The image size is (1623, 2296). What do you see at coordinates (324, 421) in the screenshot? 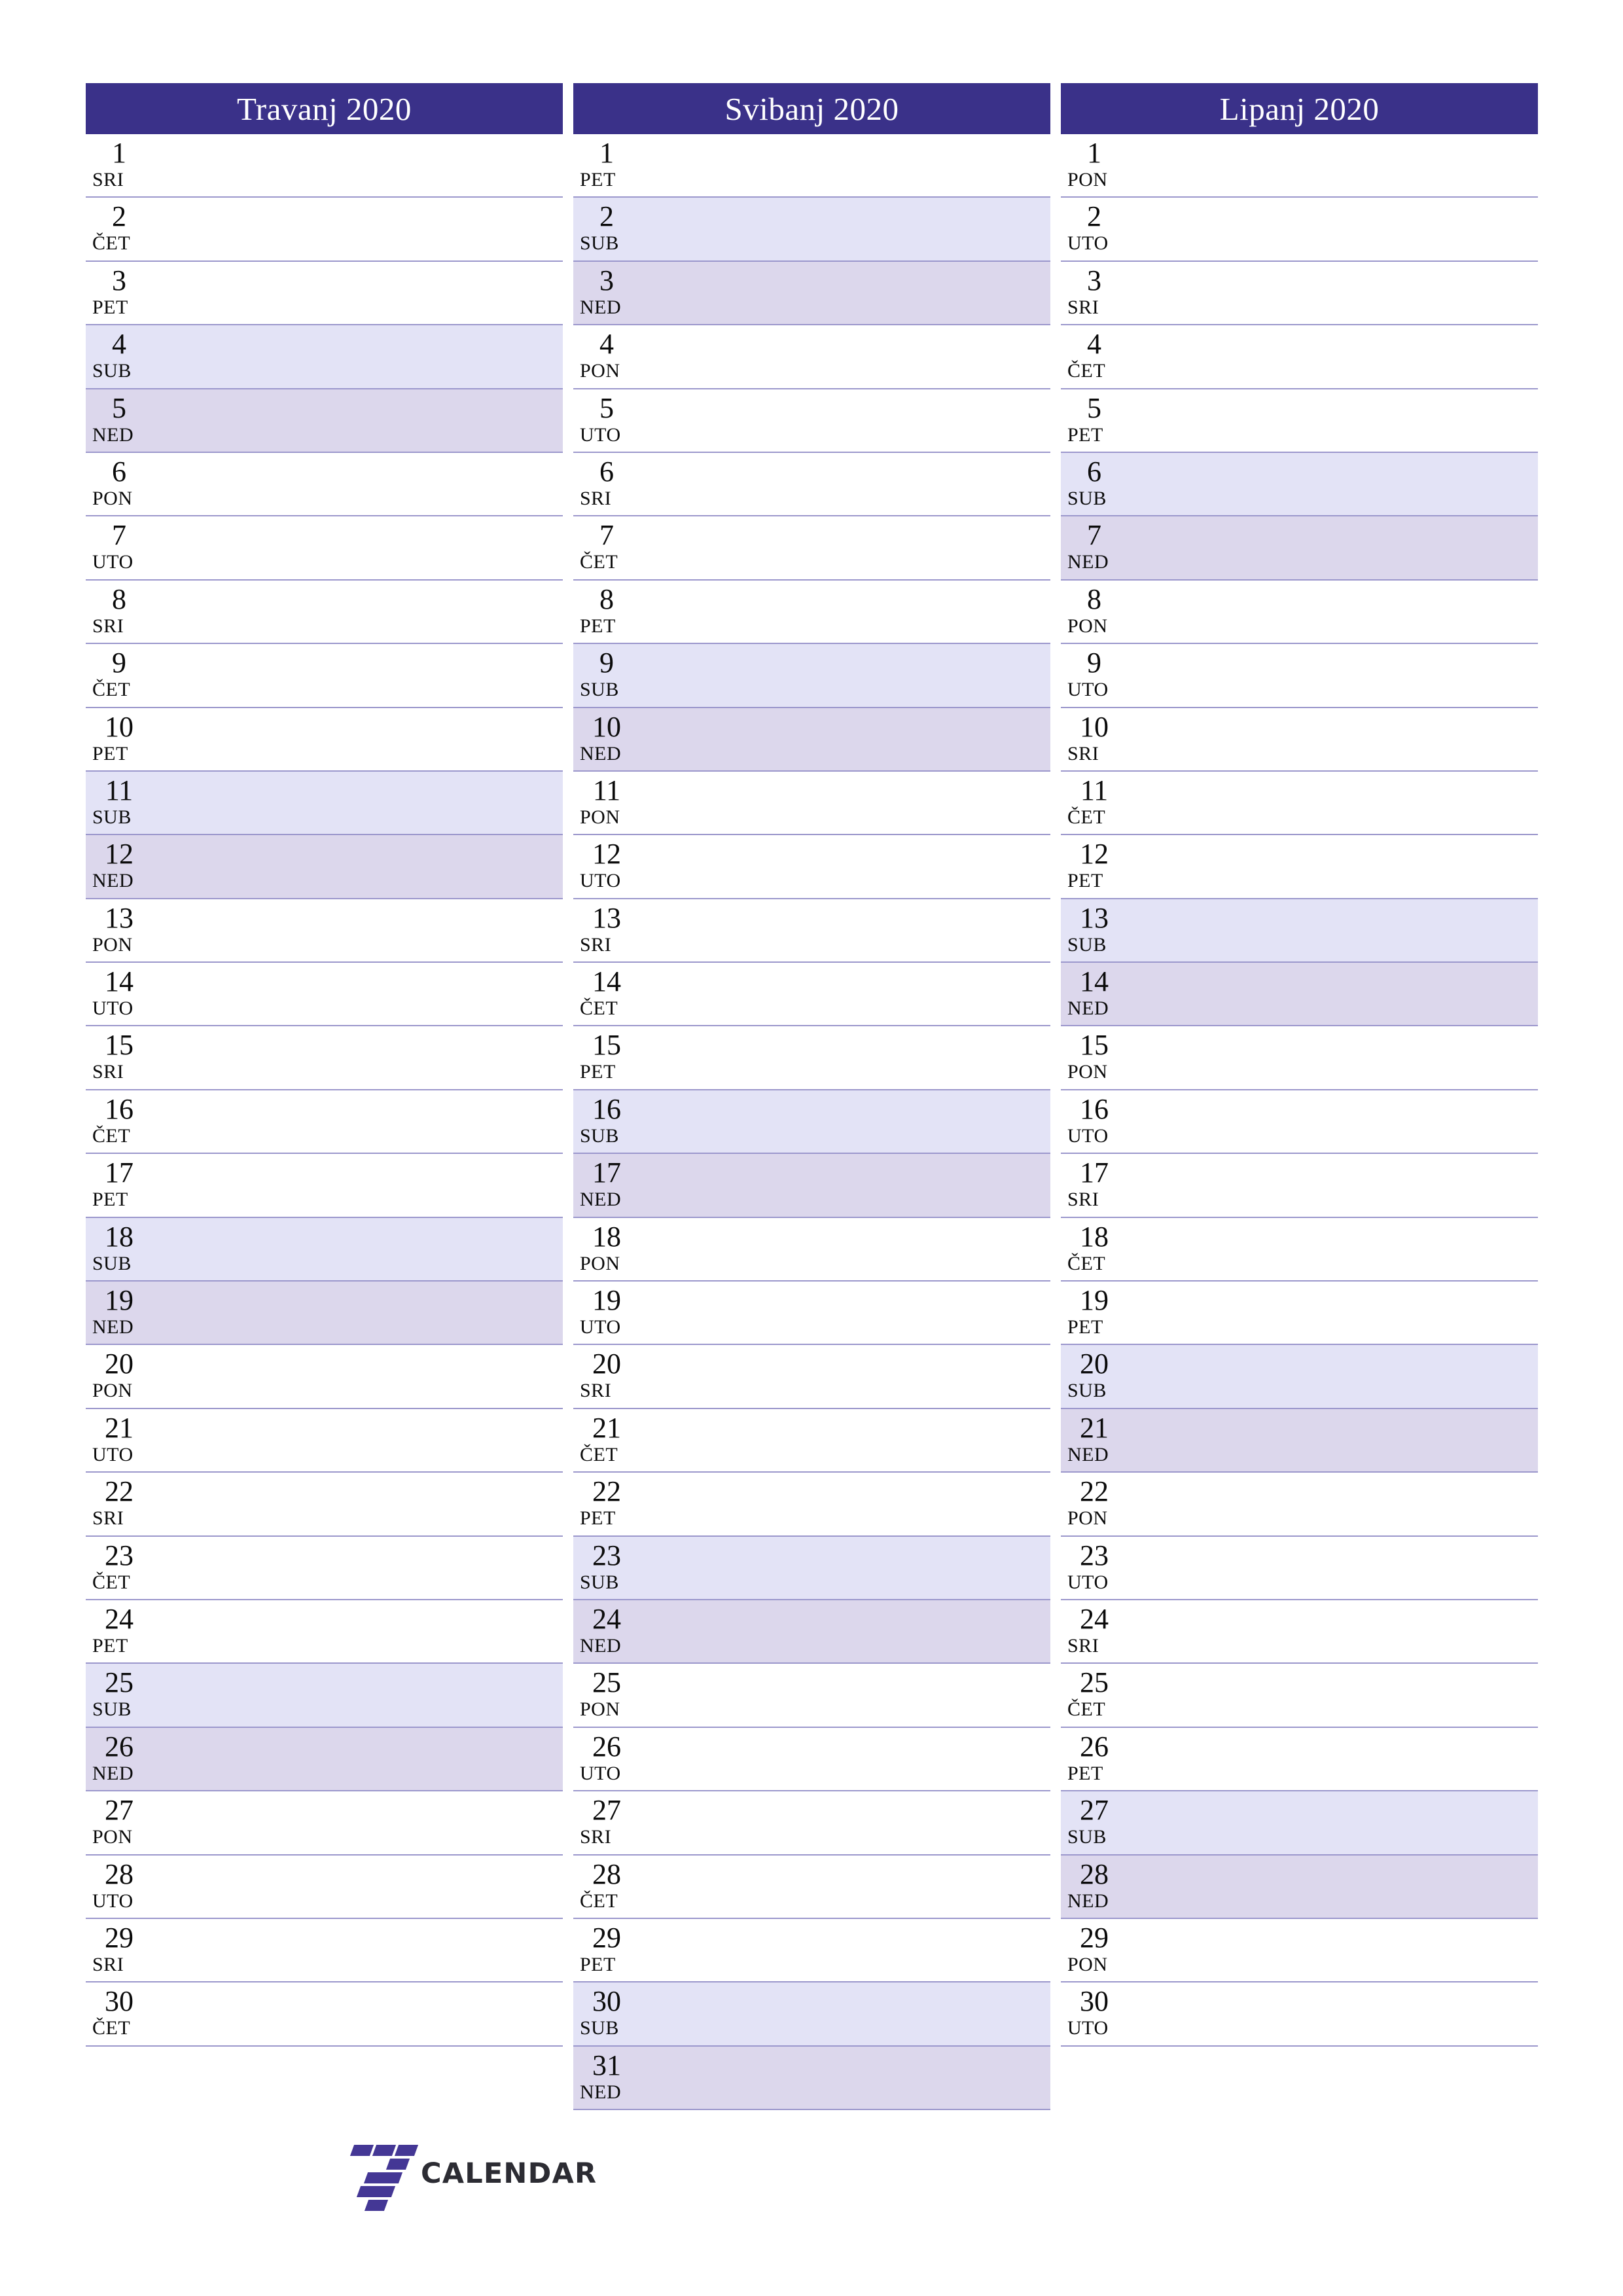
I see `day-row: 5 NED` at bounding box center [324, 421].